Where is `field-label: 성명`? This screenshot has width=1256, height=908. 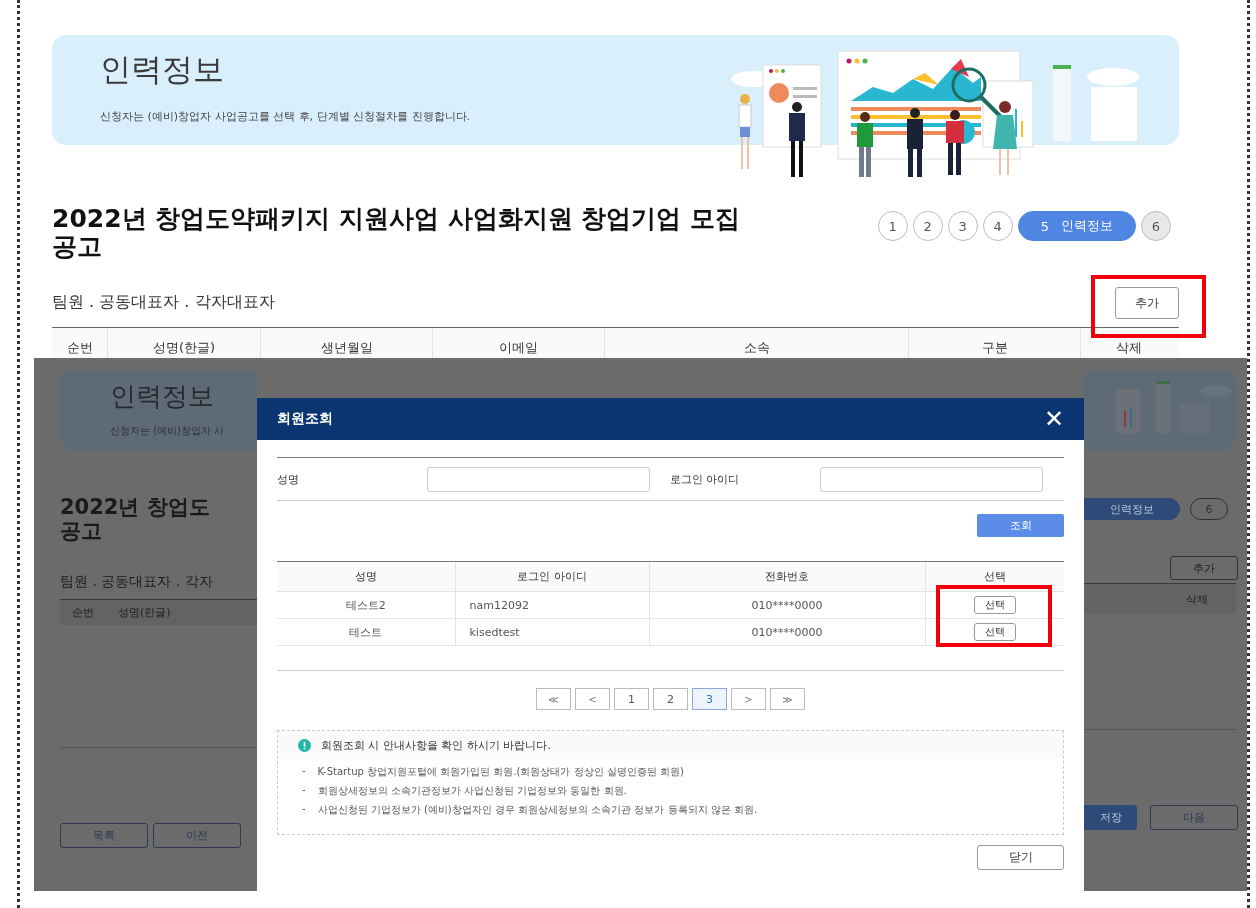
field-label: 성명 is located at coordinates (288, 479).